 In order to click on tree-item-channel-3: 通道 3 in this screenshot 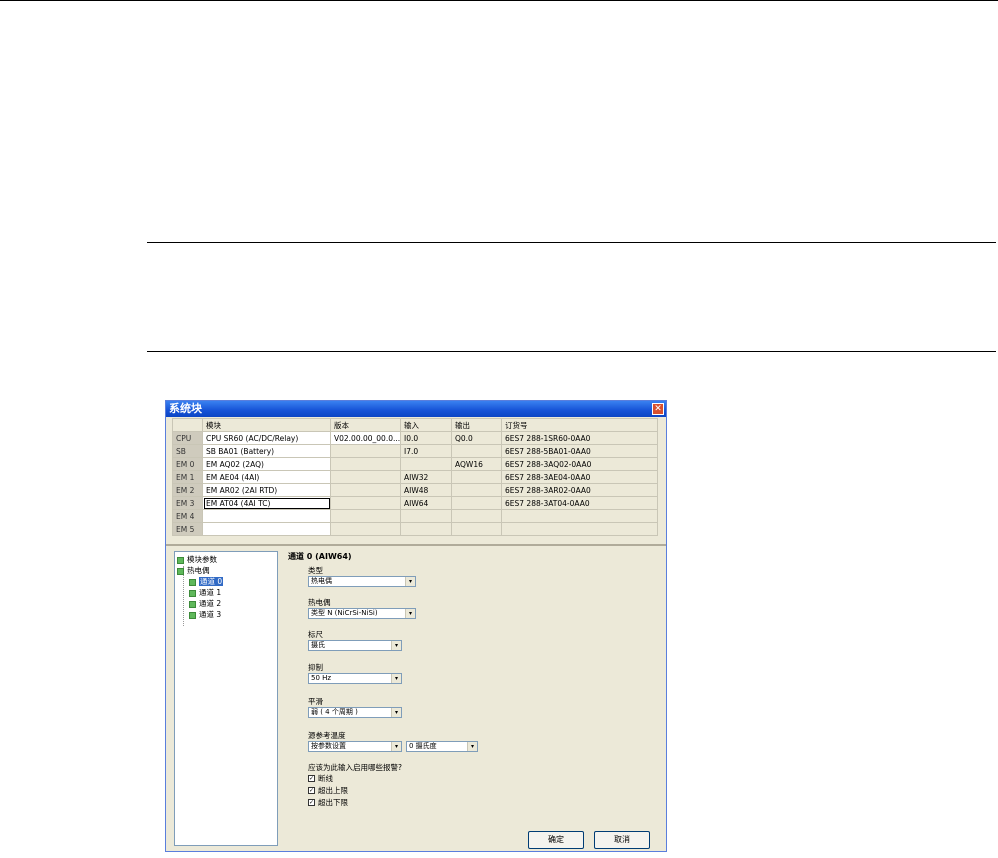, I will do `click(205, 615)`.